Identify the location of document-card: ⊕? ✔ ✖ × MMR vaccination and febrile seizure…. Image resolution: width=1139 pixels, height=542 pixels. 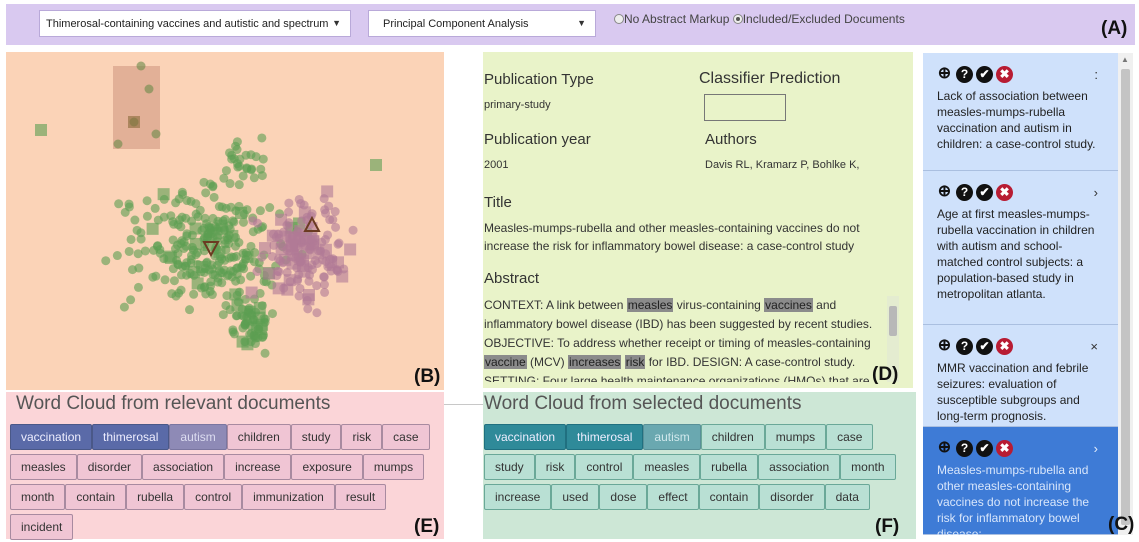
(1020, 376).